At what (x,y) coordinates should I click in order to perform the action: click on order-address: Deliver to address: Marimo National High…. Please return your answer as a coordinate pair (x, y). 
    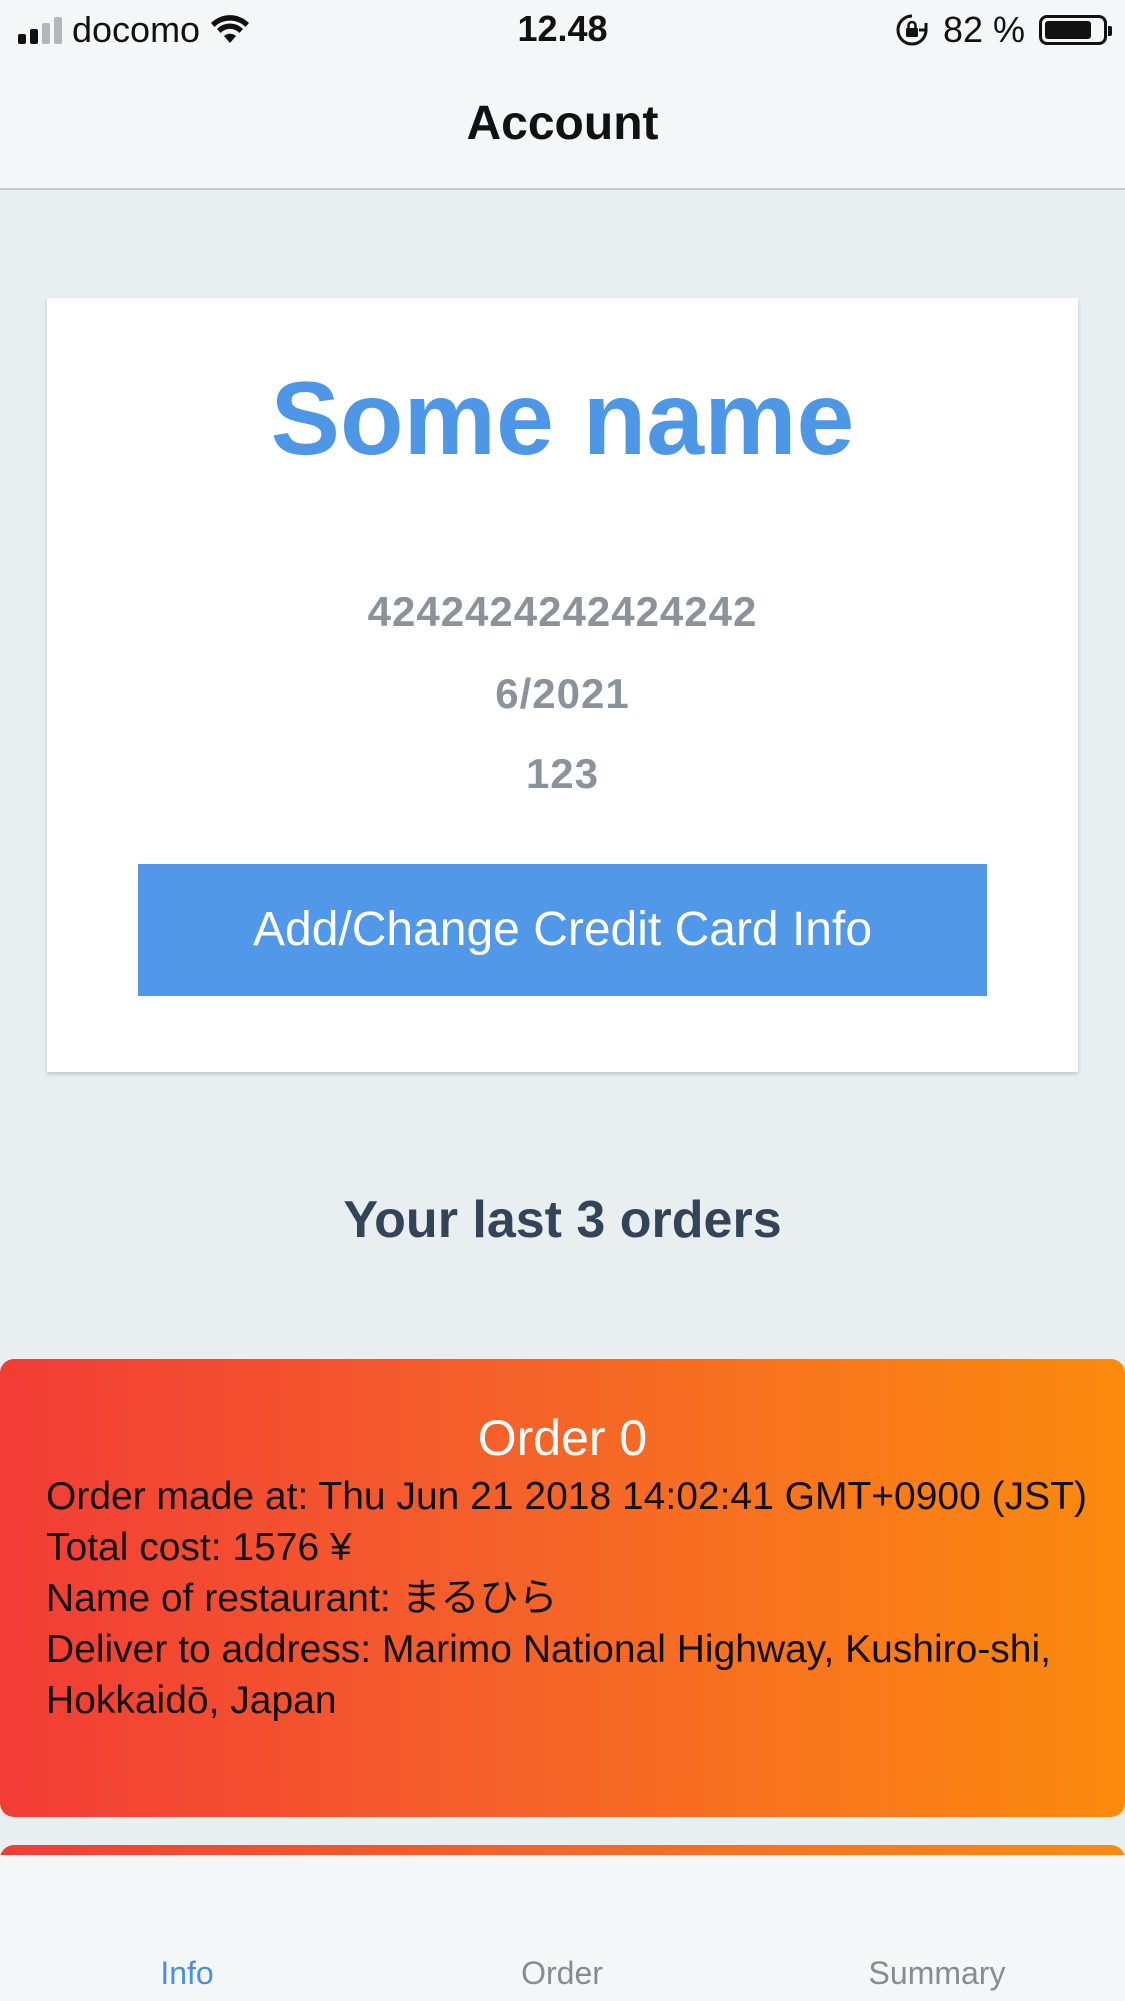
    Looking at the image, I should click on (548, 1675).